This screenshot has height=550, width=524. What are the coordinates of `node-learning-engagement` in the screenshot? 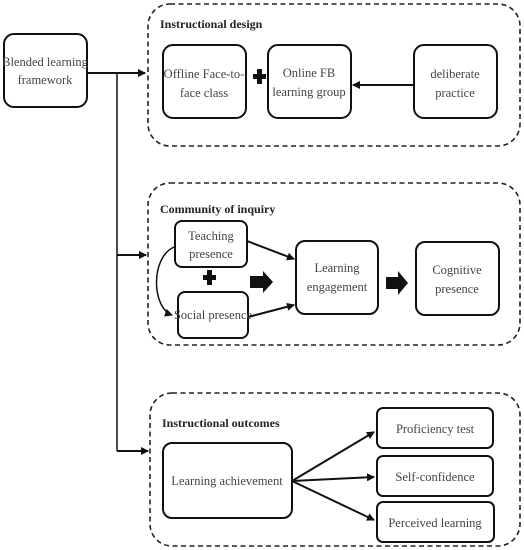 It's located at (337, 277).